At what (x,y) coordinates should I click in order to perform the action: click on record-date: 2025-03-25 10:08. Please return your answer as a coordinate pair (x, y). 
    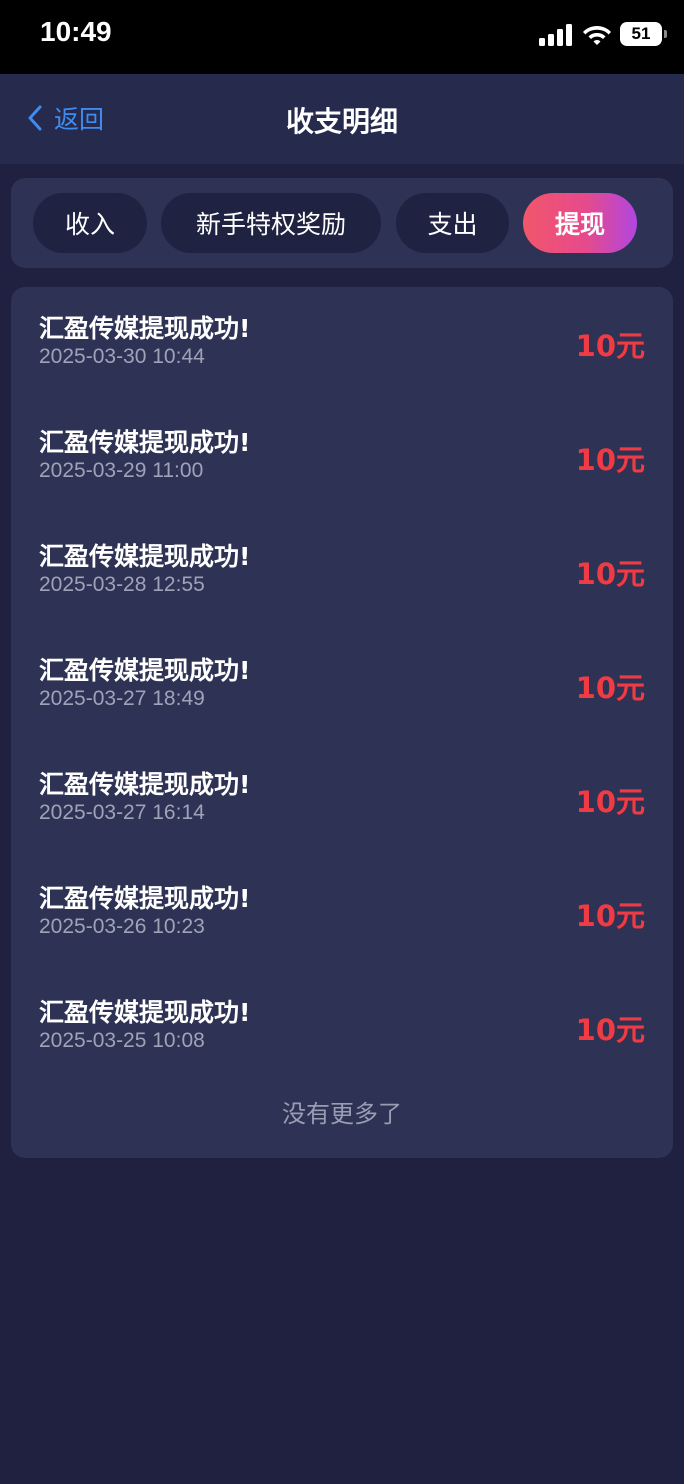
    Looking at the image, I should click on (122, 1040).